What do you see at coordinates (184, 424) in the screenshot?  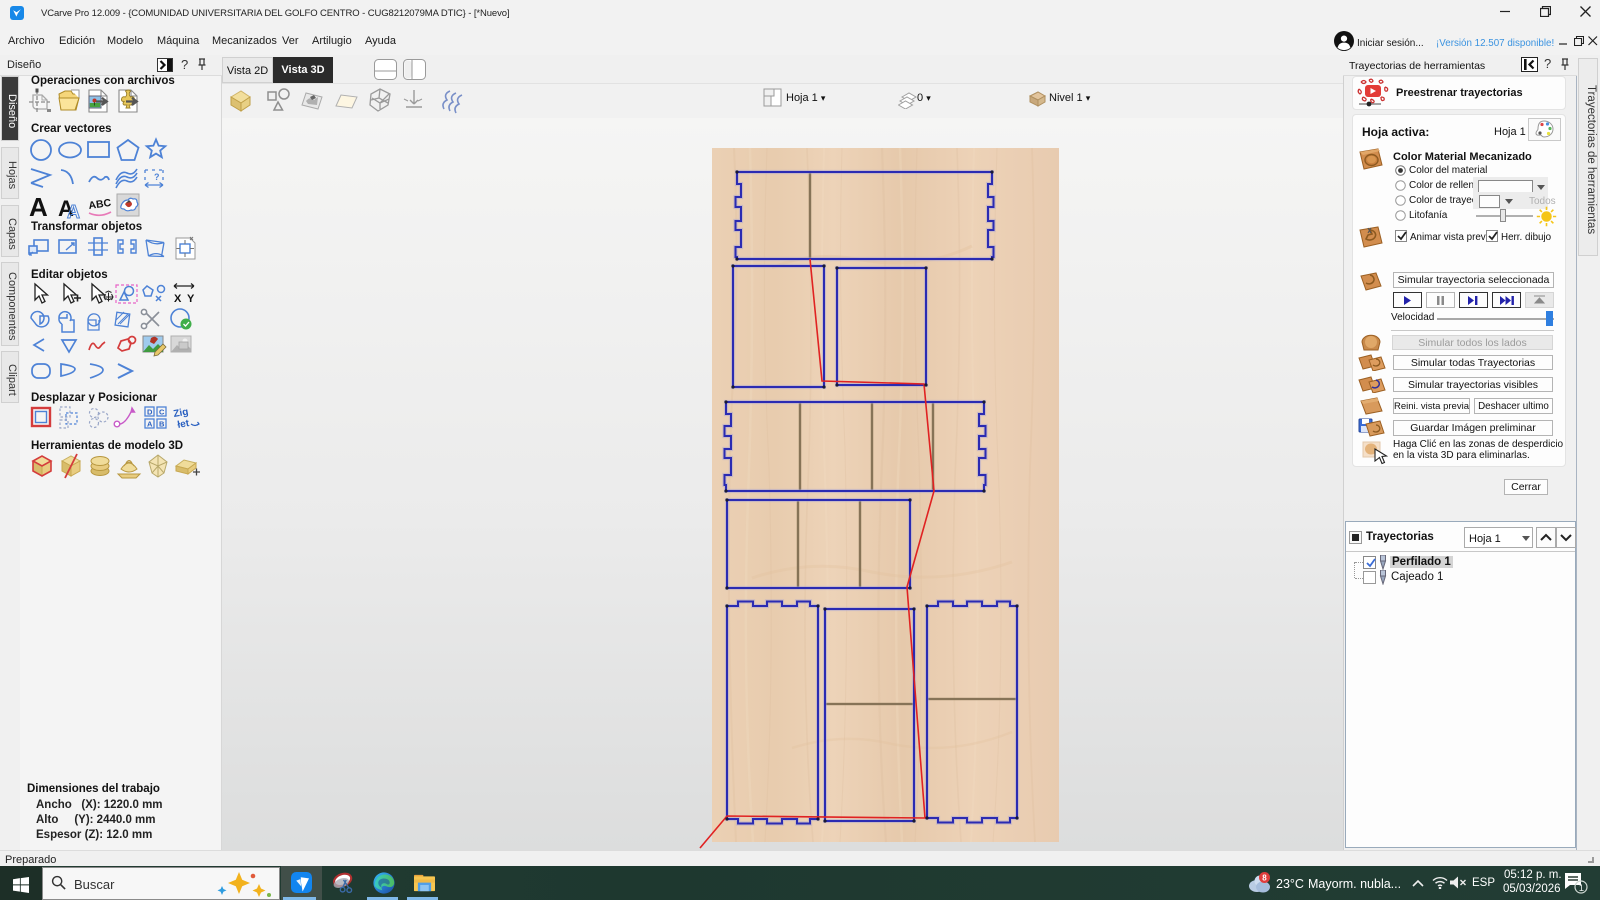 I see `svg-text: łet` at bounding box center [184, 424].